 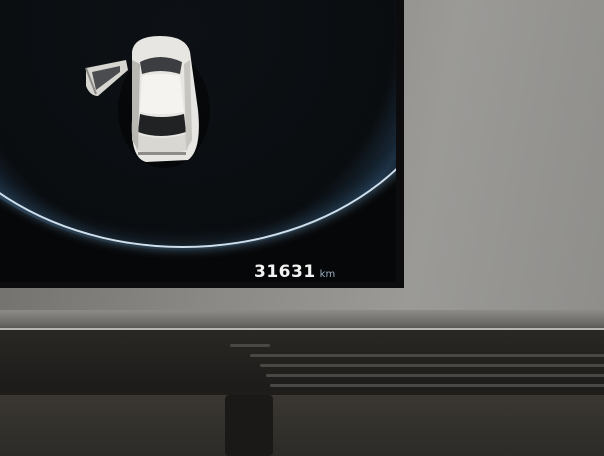 What do you see at coordinates (249, 425) in the screenshot?
I see `center-console-block` at bounding box center [249, 425].